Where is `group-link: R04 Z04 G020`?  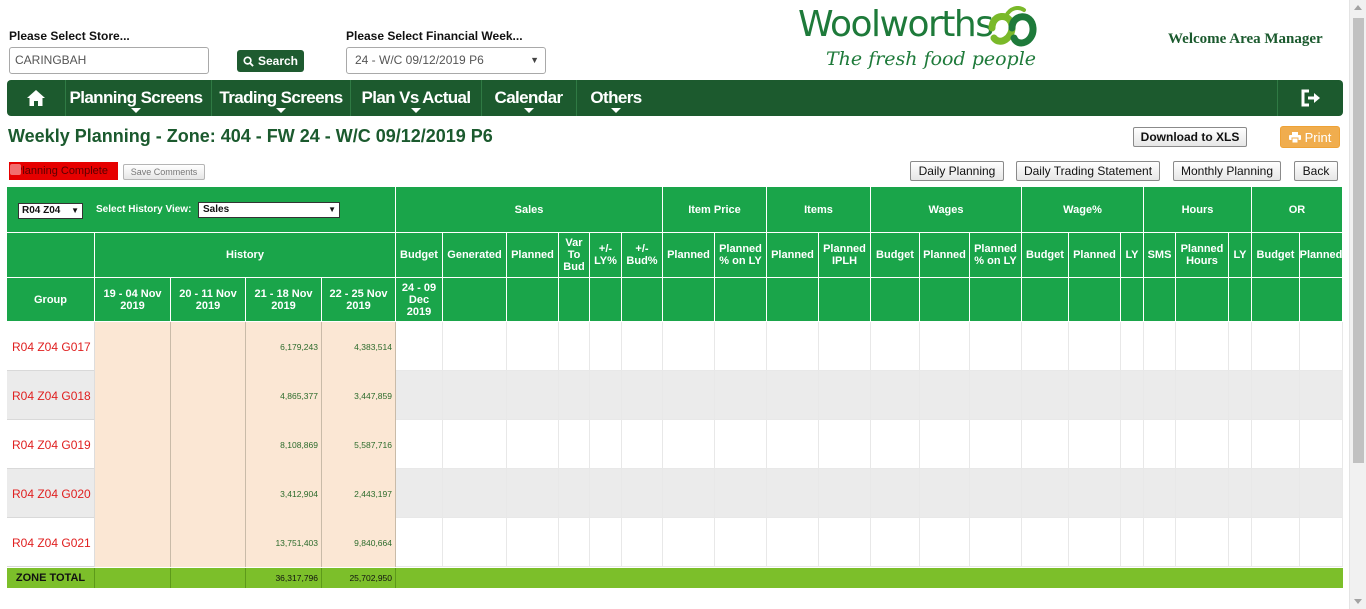 group-link: R04 Z04 G020 is located at coordinates (51, 493).